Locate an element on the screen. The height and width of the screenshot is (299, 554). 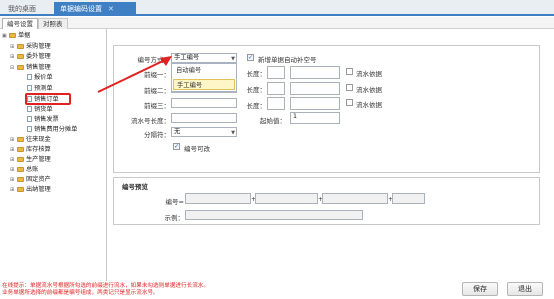
serial-basis2-checkbox is located at coordinates (349, 87).